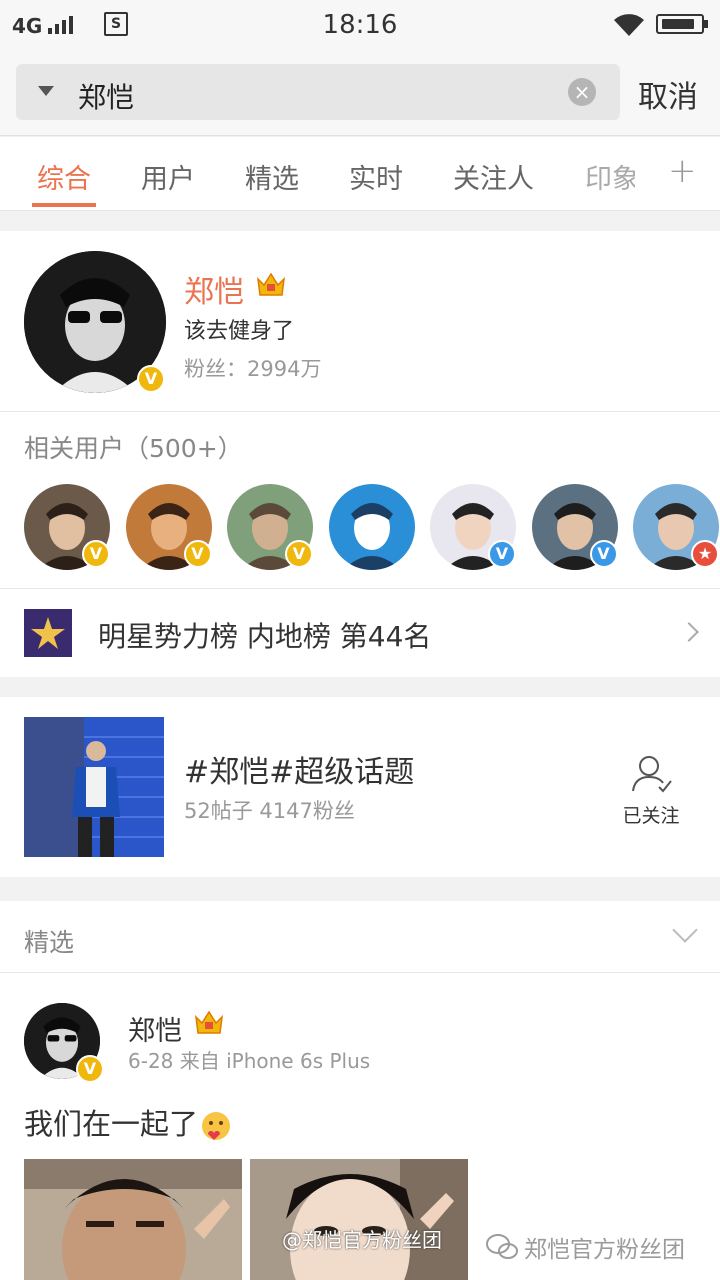 The image size is (720, 1280). What do you see at coordinates (685, 930) in the screenshot?
I see `chevron-down-icon` at bounding box center [685, 930].